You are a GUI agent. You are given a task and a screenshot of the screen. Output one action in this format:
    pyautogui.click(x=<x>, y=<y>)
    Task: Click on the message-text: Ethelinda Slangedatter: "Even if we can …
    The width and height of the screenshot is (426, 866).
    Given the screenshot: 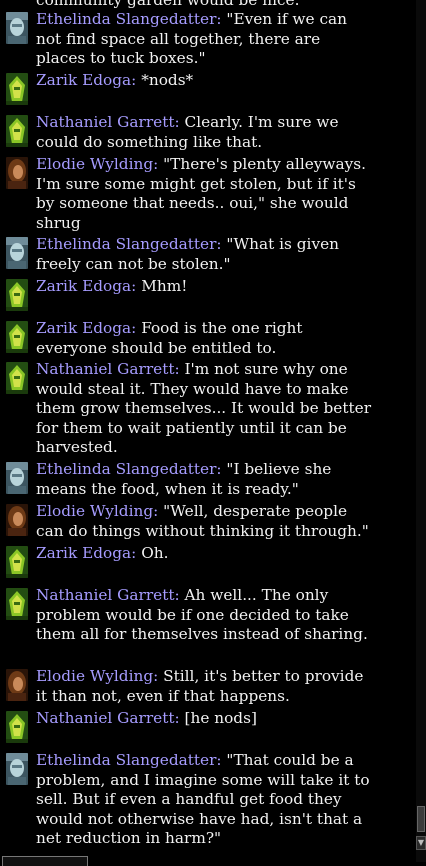 What is the action you would take?
    pyautogui.click(x=205, y=39)
    